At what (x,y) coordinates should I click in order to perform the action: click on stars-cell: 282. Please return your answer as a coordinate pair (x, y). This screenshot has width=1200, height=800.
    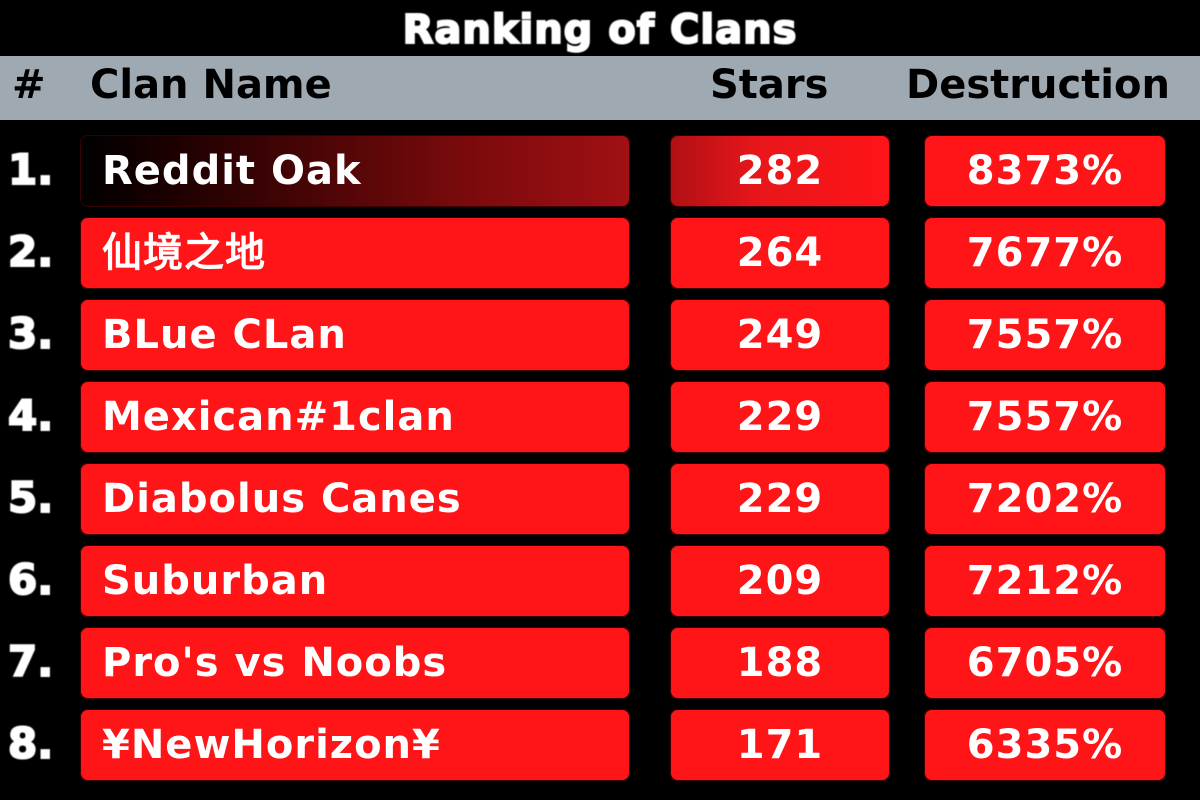
    Looking at the image, I should click on (780, 171).